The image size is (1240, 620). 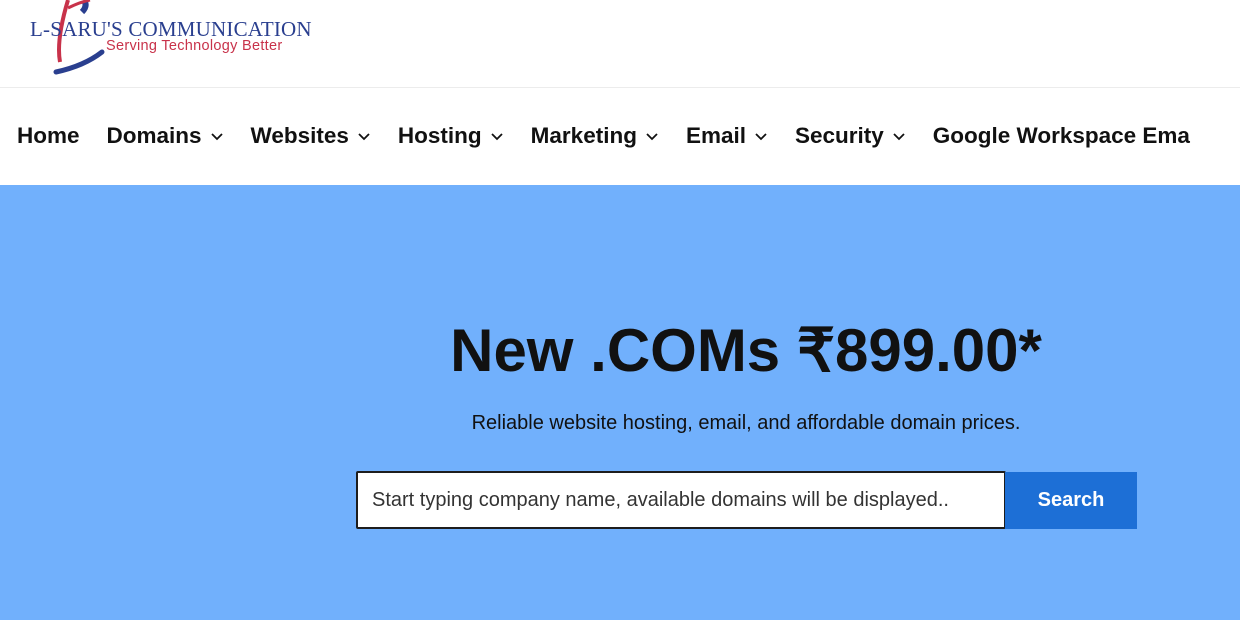 I want to click on nav-item-label: Email, so click(x=715, y=135).